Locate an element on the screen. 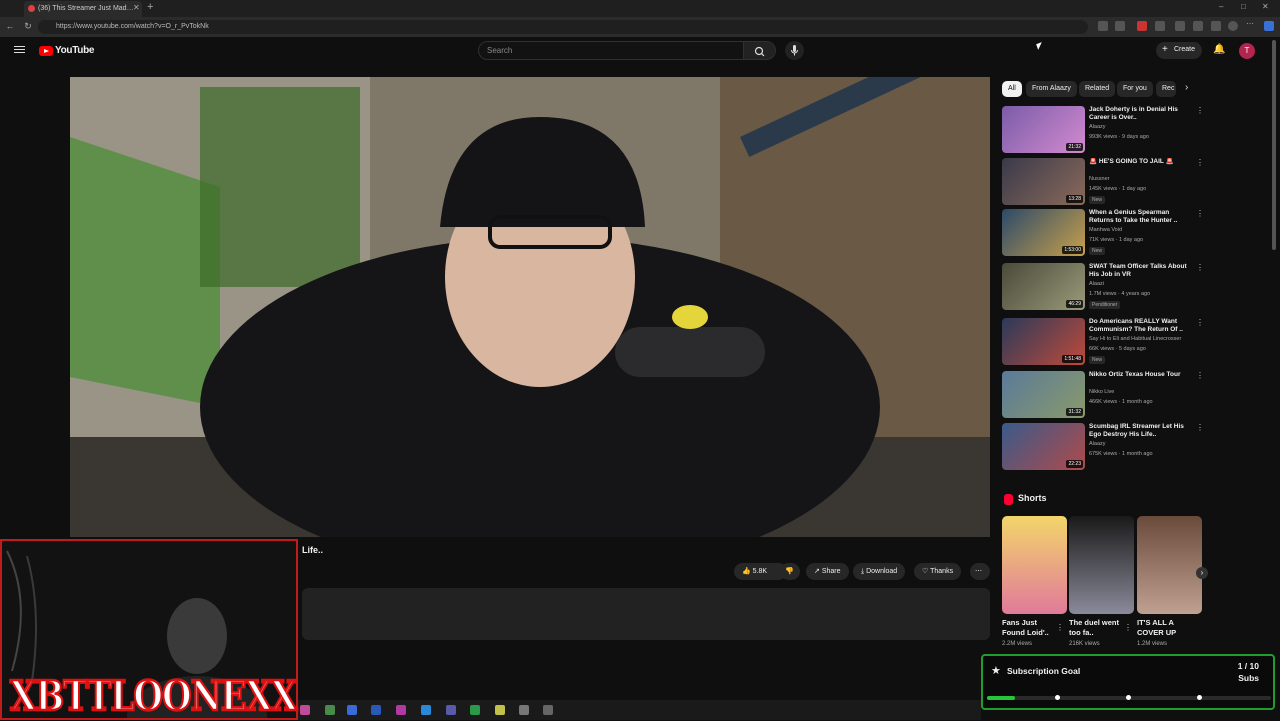 The image size is (1280, 721). chip-recent: Rec is located at coordinates (1166, 89).